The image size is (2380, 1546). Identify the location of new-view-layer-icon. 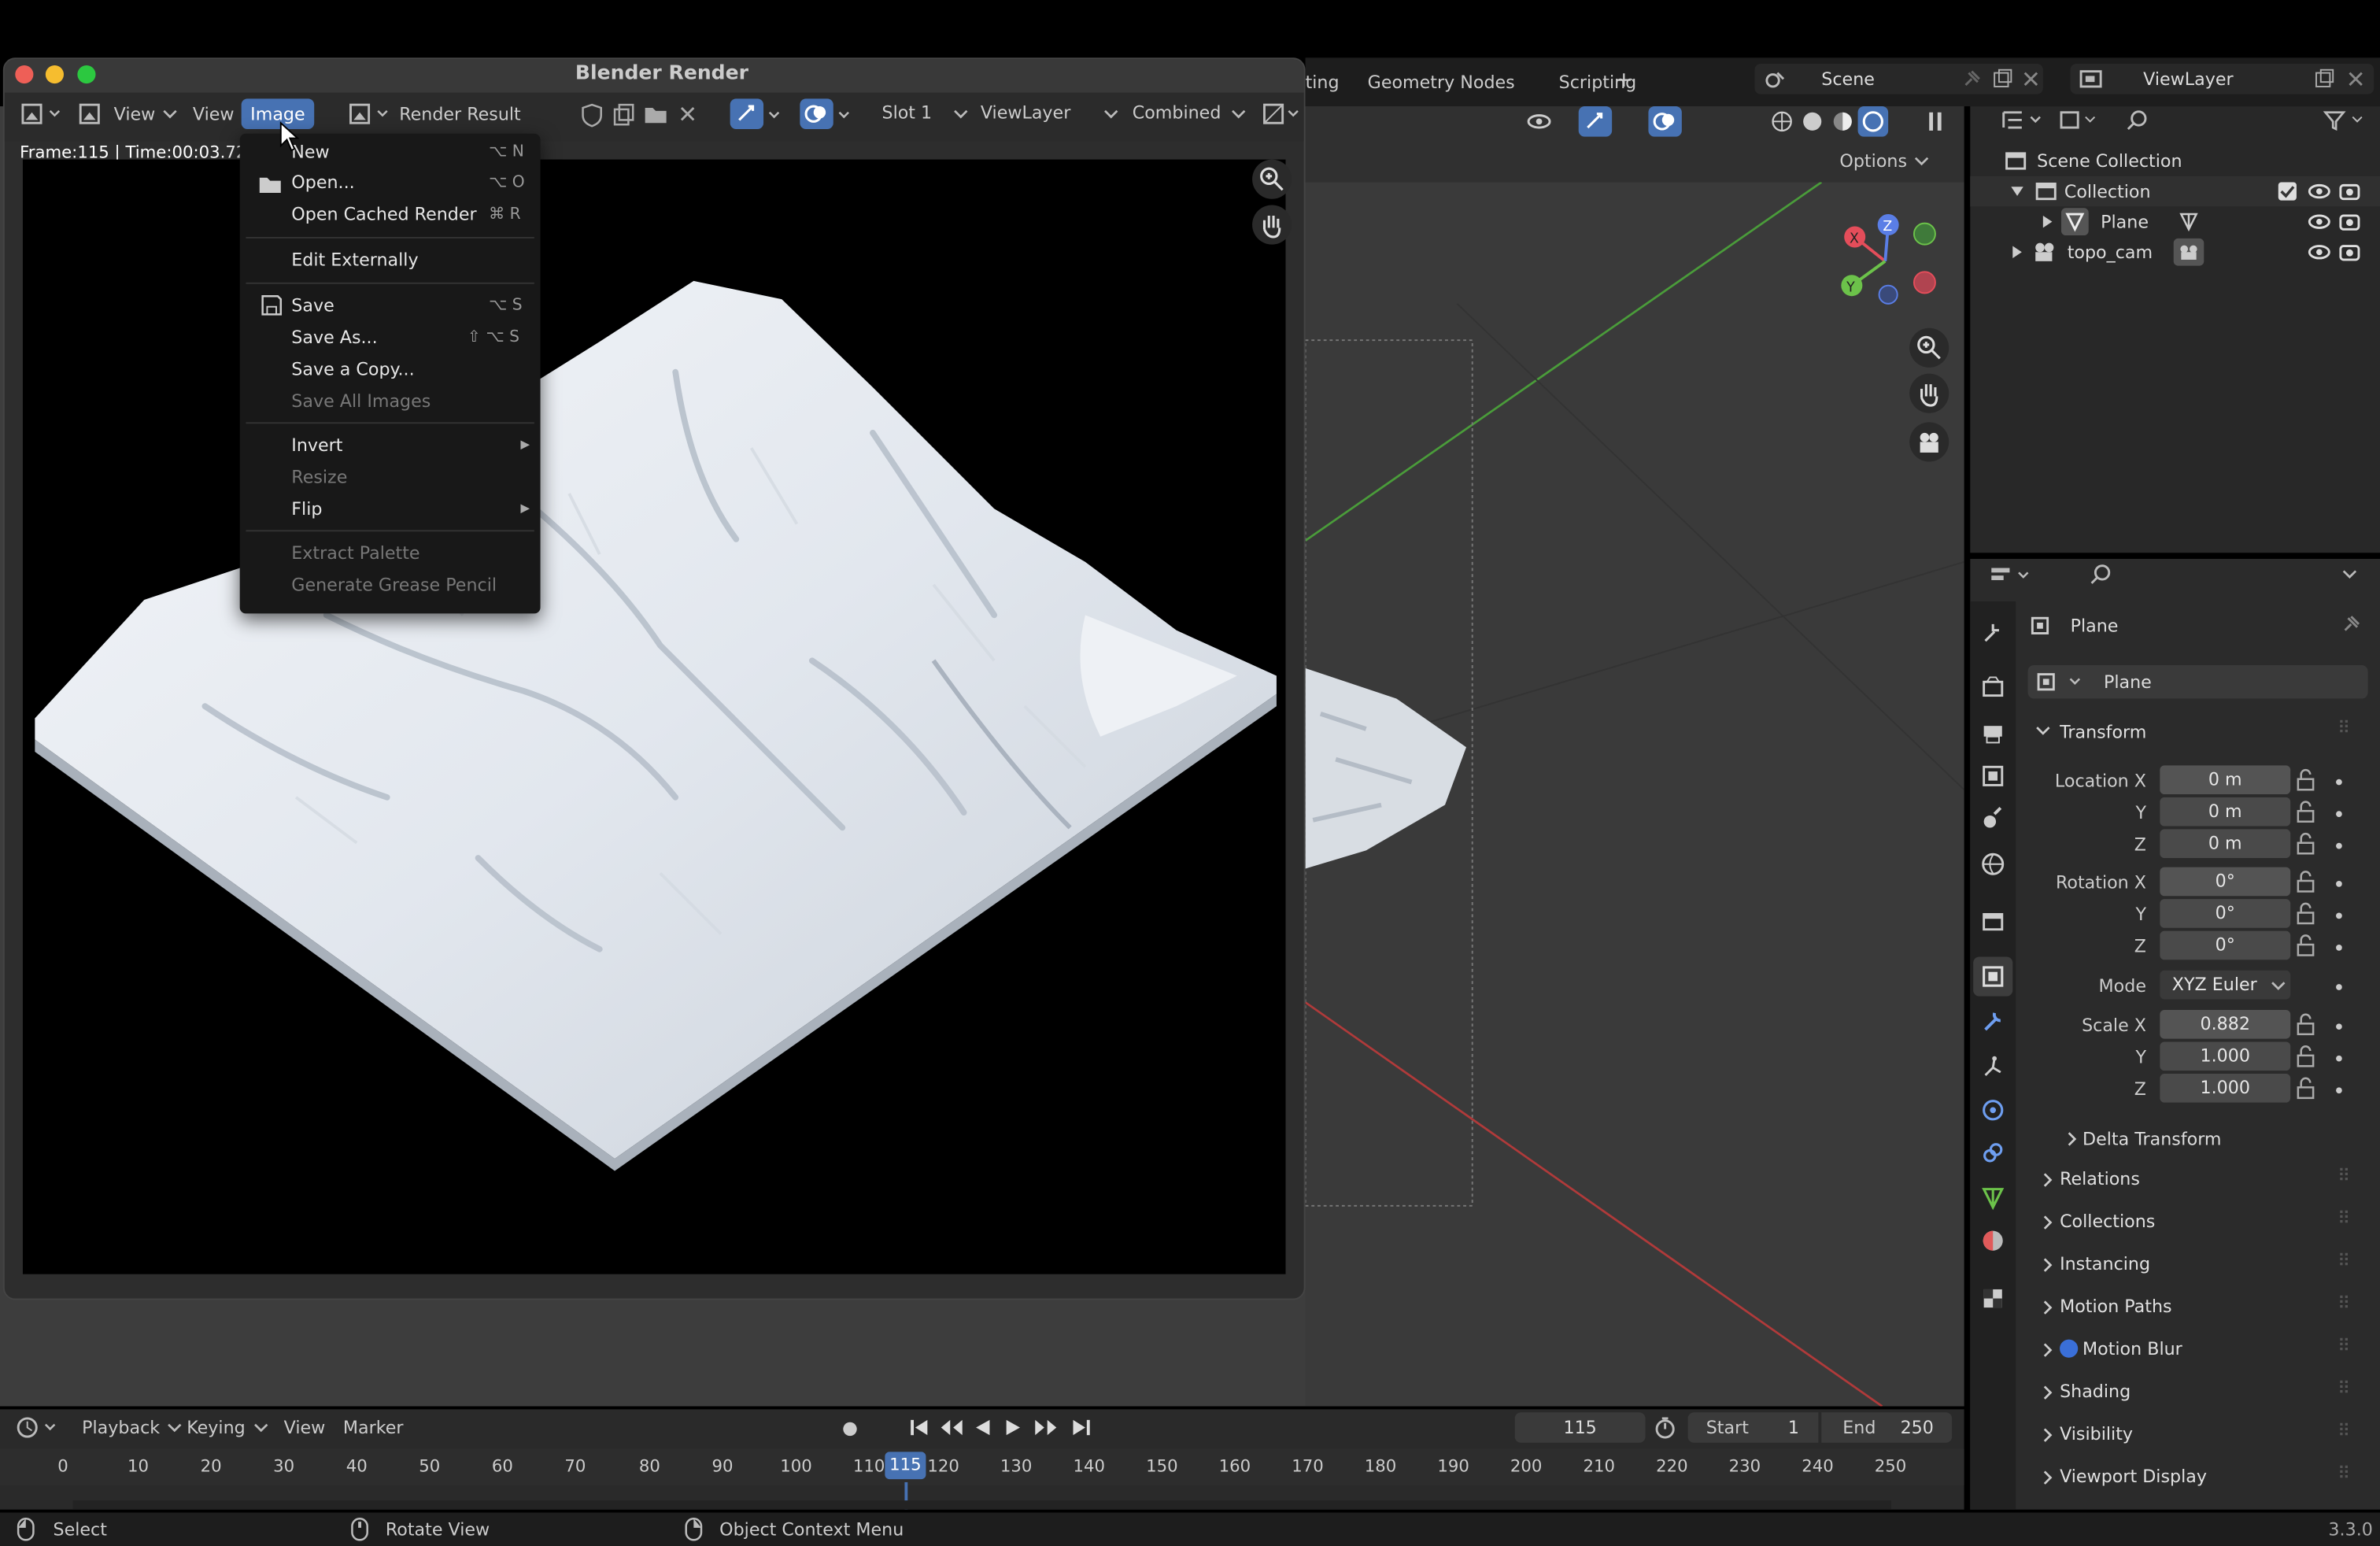
(2323, 79).